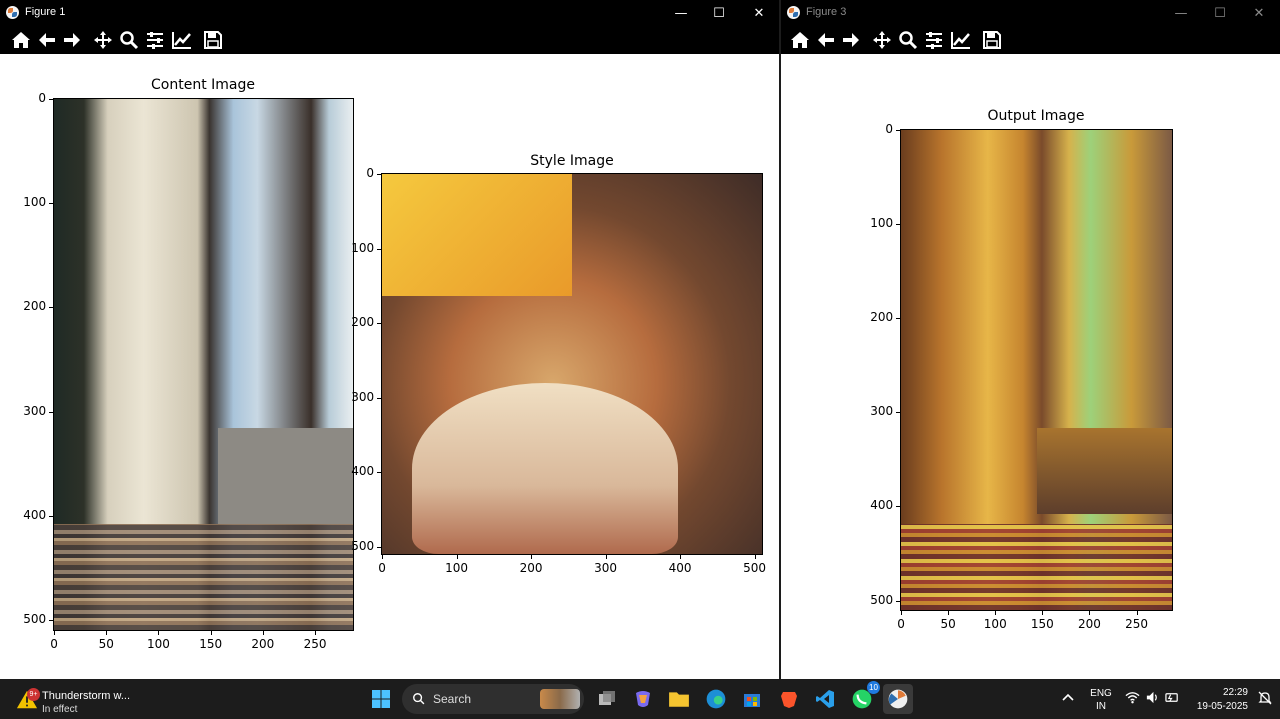  I want to click on show-hidden-icons-button, so click(1068, 698).